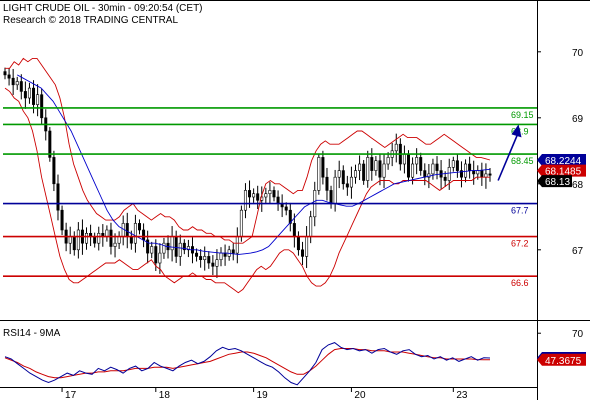  What do you see at coordinates (563, 361) in the screenshot?
I see `rsi-badge-red-text: 47.3675` at bounding box center [563, 361].